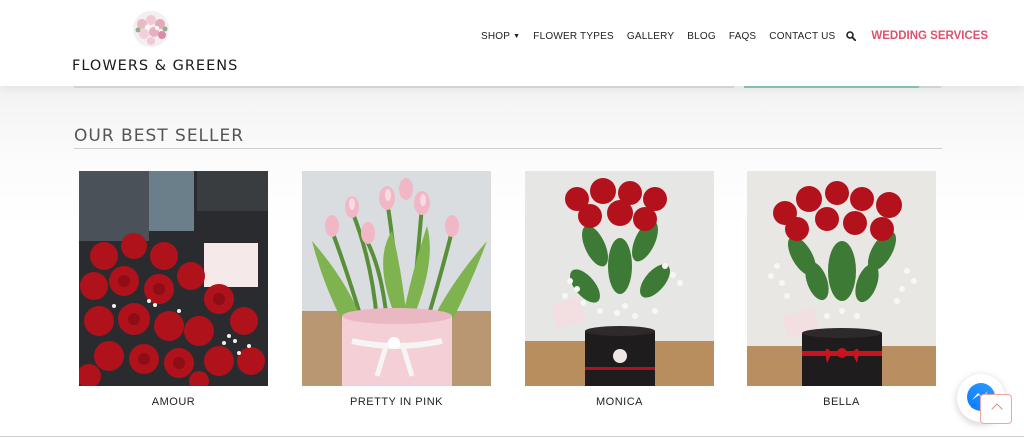 The height and width of the screenshot is (440, 1024). I want to click on product-image-monica, so click(619, 278).